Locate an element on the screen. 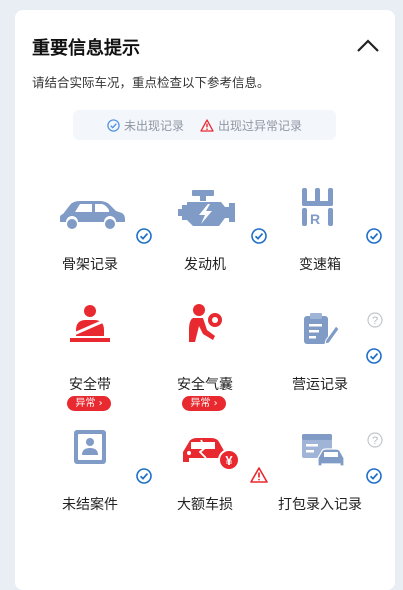 This screenshot has height=590, width=403. item-label: 大额车损 is located at coordinates (205, 505).